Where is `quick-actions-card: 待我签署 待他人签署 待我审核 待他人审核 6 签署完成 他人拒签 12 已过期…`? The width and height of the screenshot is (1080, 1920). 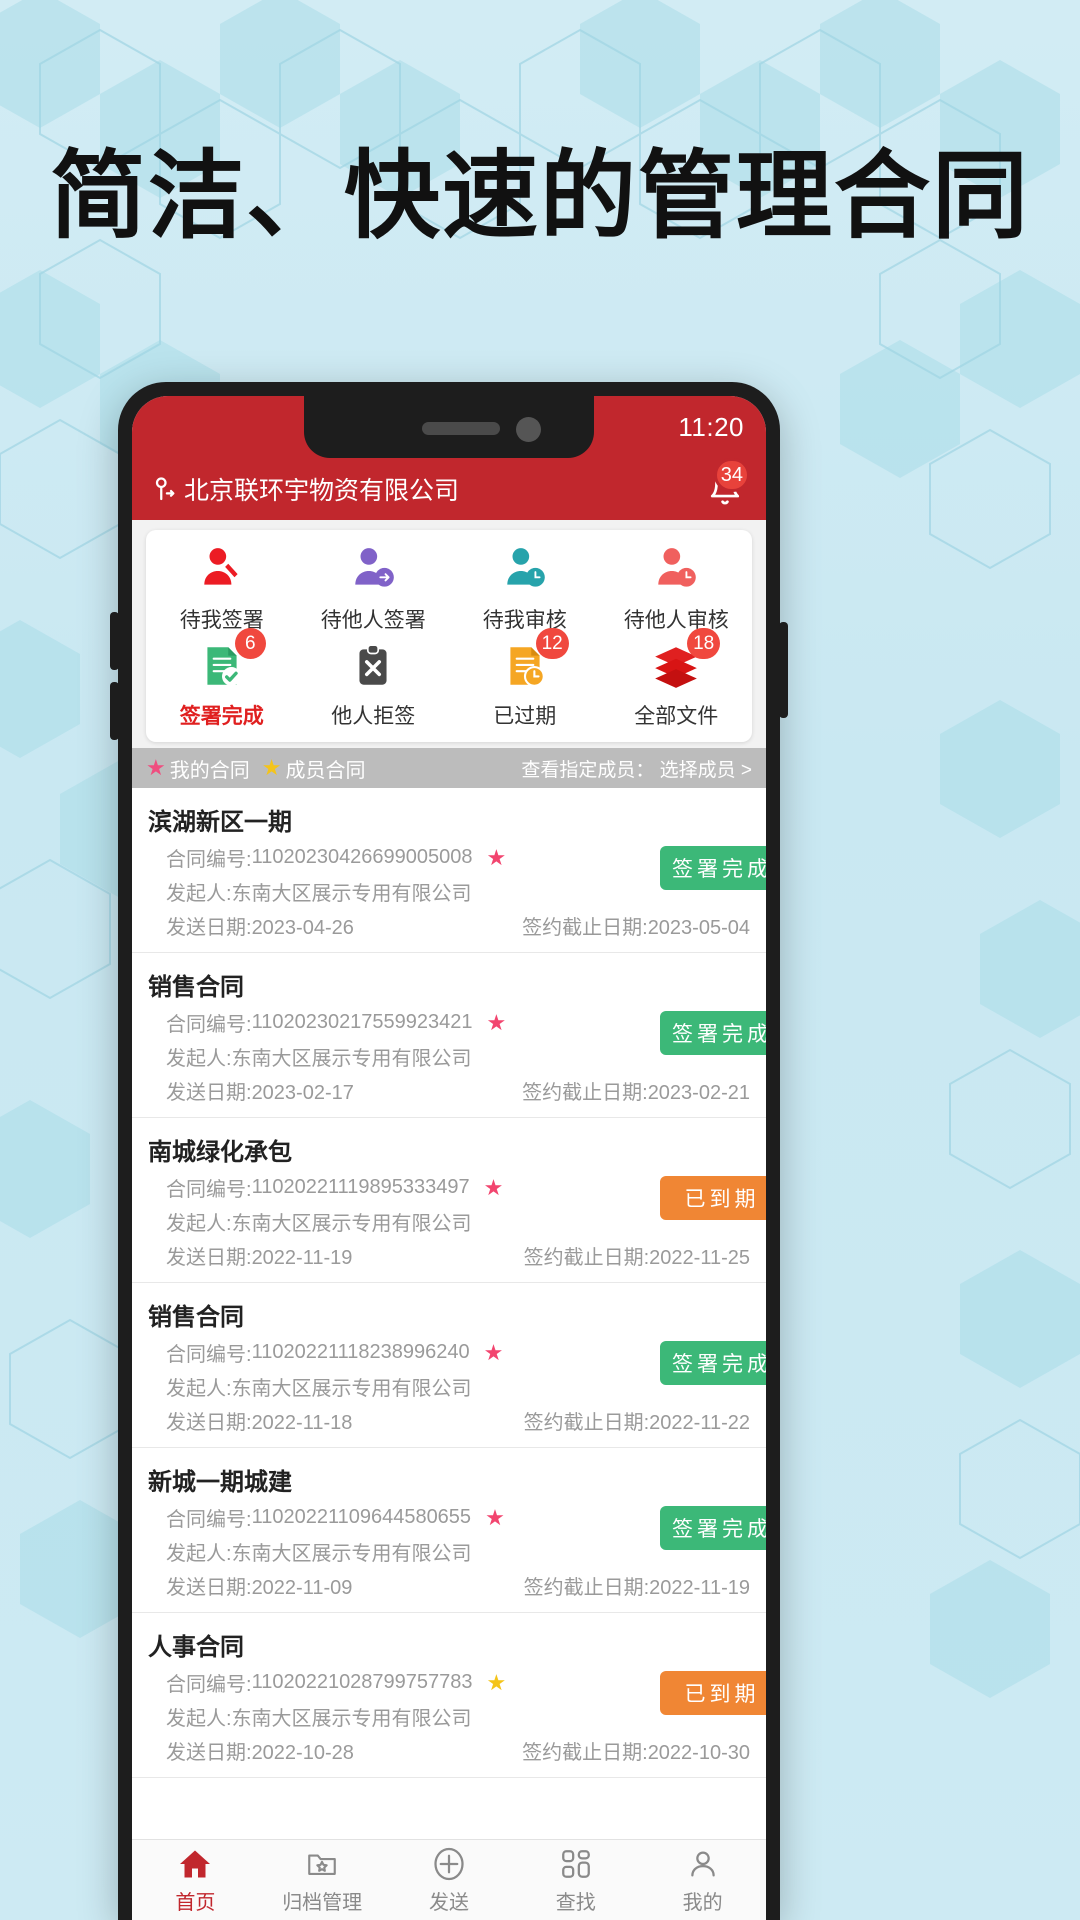 quick-actions-card: 待我签署 待他人签署 待我审核 待他人审核 6 签署完成 他人拒签 12 已过期… is located at coordinates (449, 636).